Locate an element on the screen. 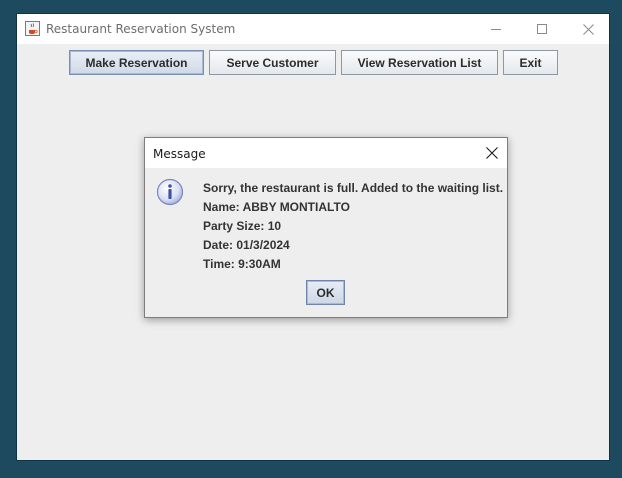 The image size is (622, 478). minimize-button is located at coordinates (496, 29).